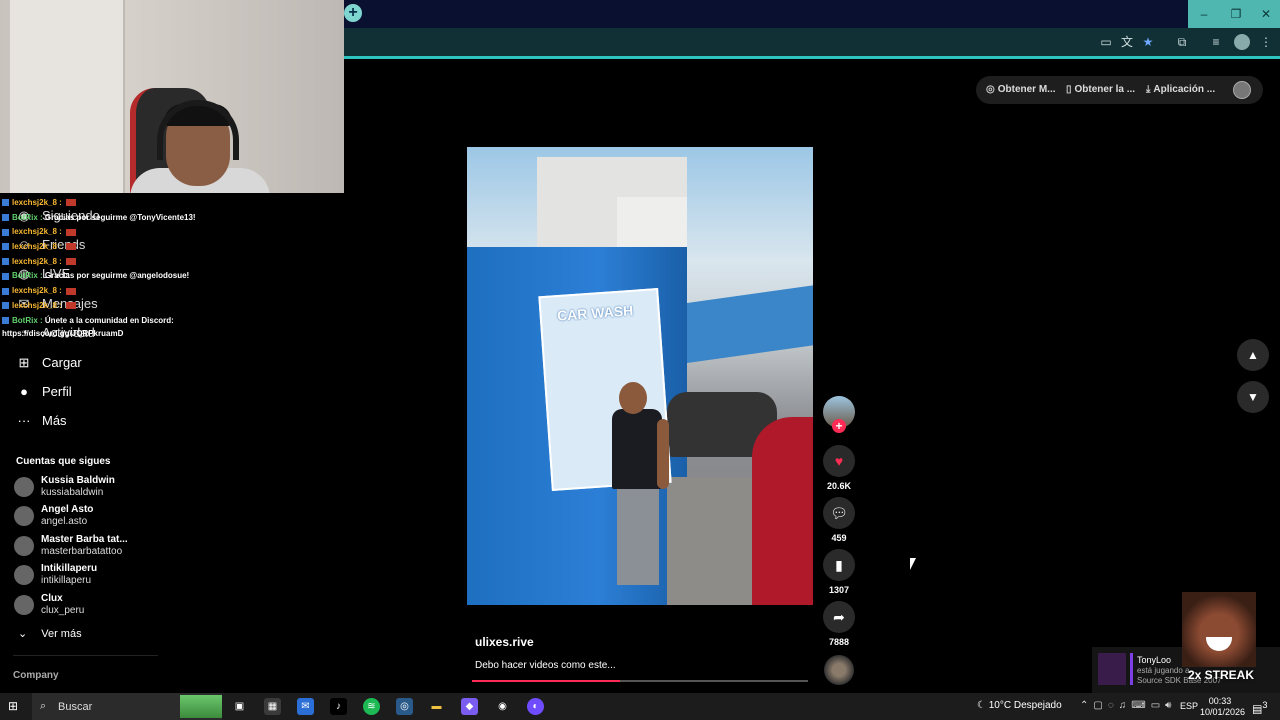 This screenshot has height=720, width=1280. Describe the element at coordinates (14, 706) in the screenshot. I see `start-button: ⊞` at that location.